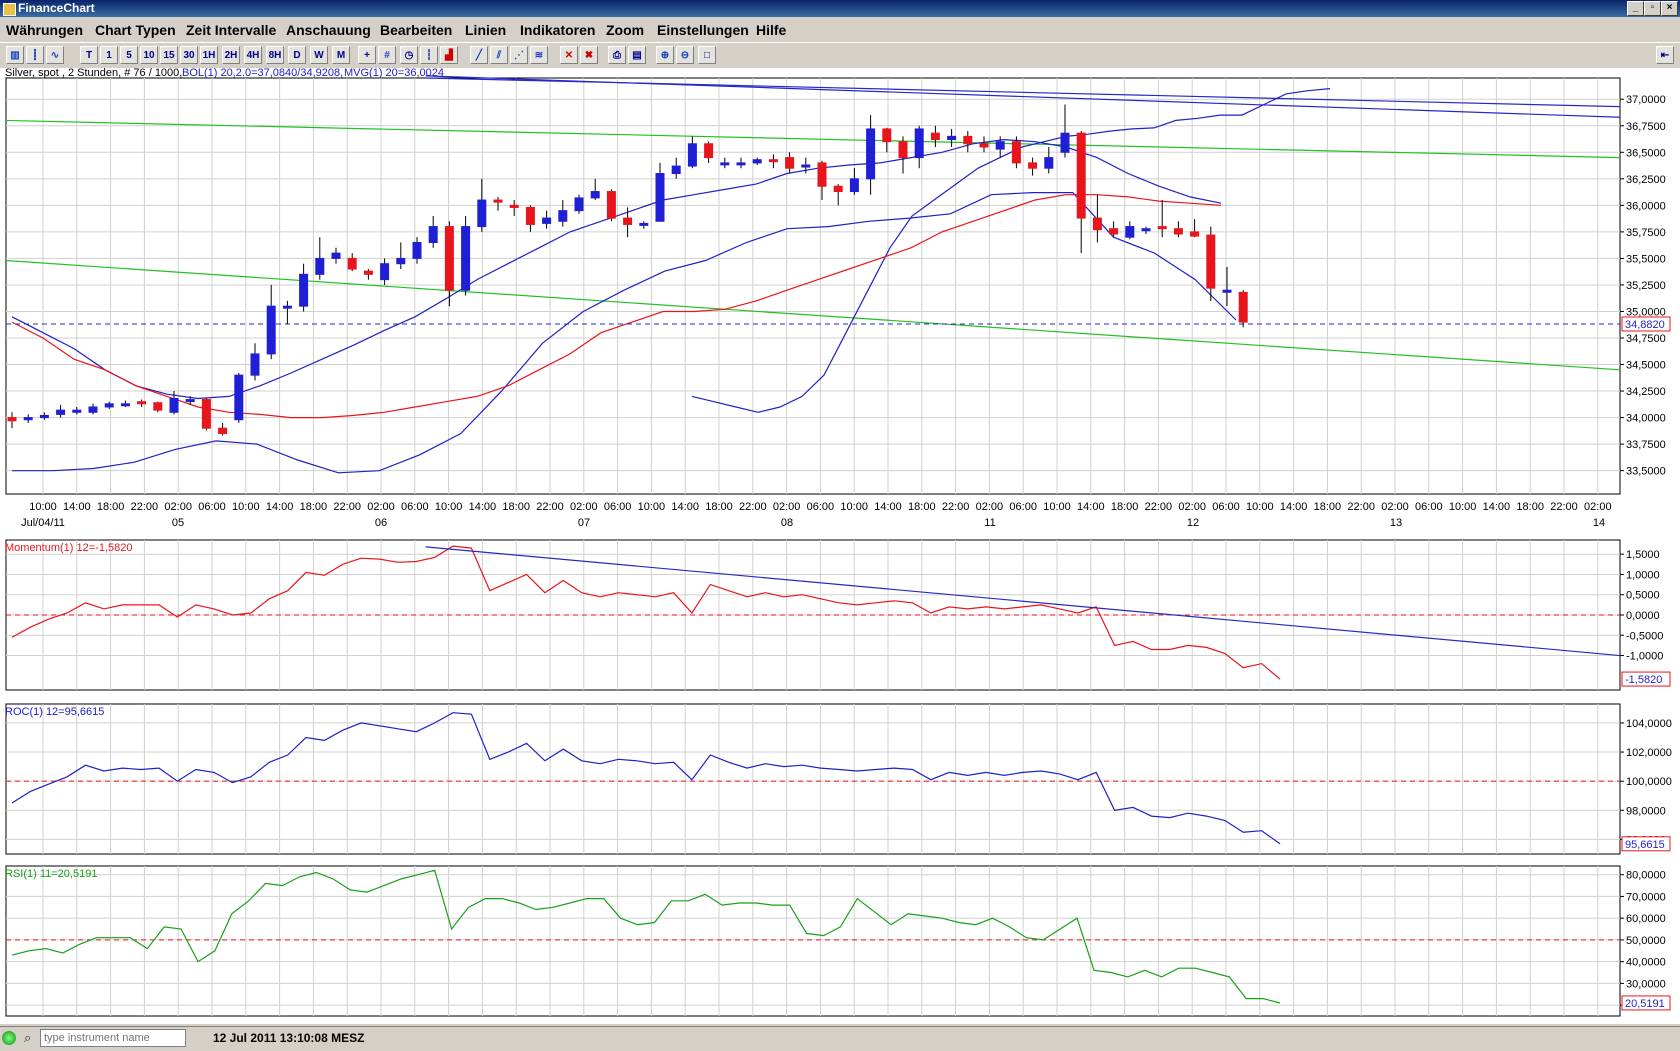  What do you see at coordinates (1635, 8) in the screenshot?
I see `minimize-button: _` at bounding box center [1635, 8].